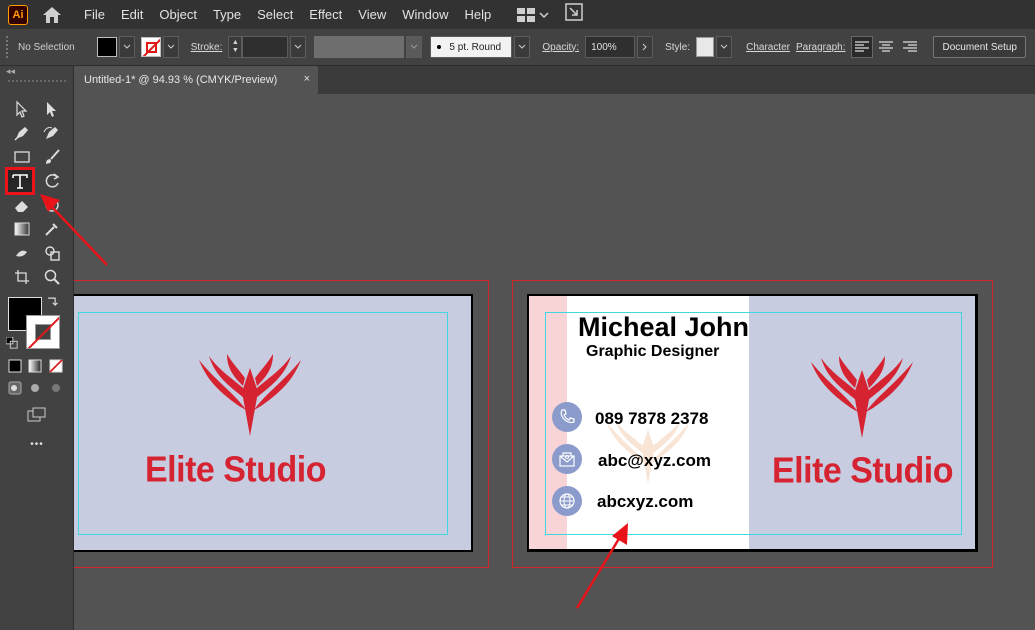 This screenshot has height=630, width=1035. Describe the element at coordinates (196, 80) in the screenshot. I see `document-tab: Untitled-1* @ 94.93 % (CMYK/Preview) ×` at that location.